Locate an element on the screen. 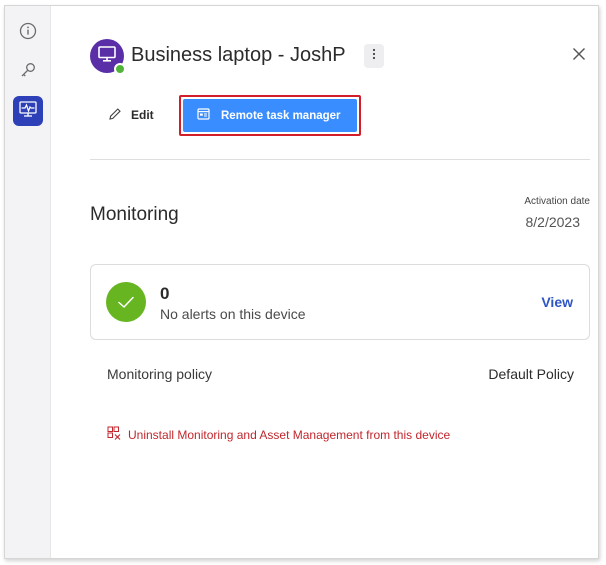  rail-monitoring-button is located at coordinates (28, 111).